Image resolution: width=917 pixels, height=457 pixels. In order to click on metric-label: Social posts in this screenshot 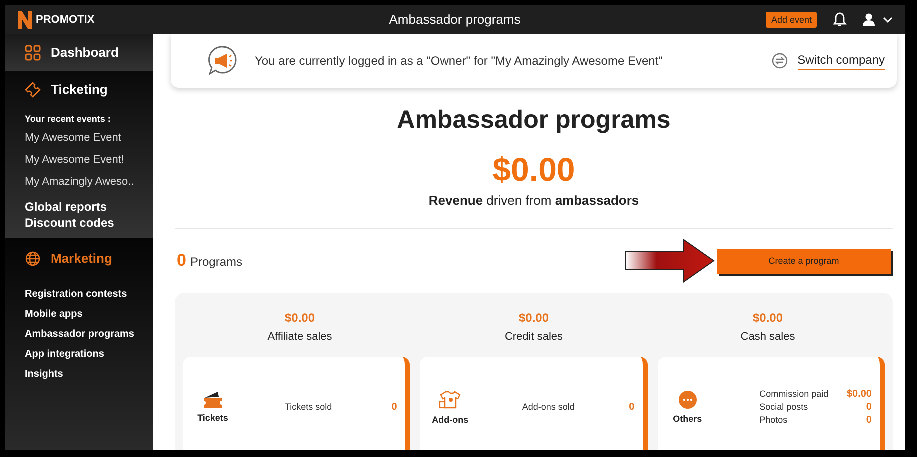, I will do `click(784, 407)`.